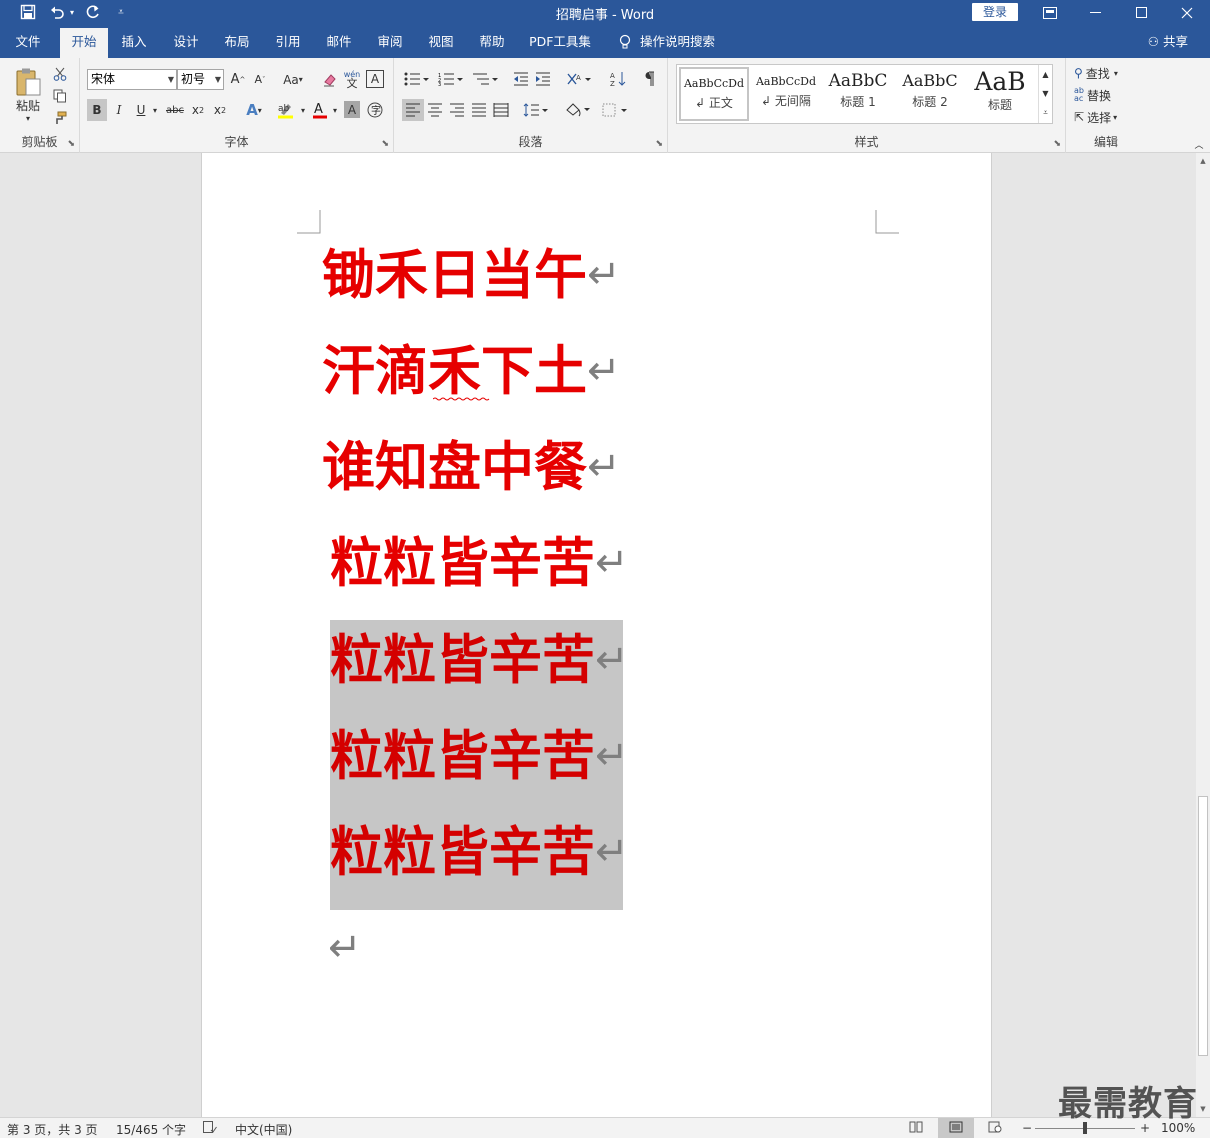 This screenshot has width=1210, height=1138. I want to click on paragraph-launcher-icon: ⬊, so click(659, 144).